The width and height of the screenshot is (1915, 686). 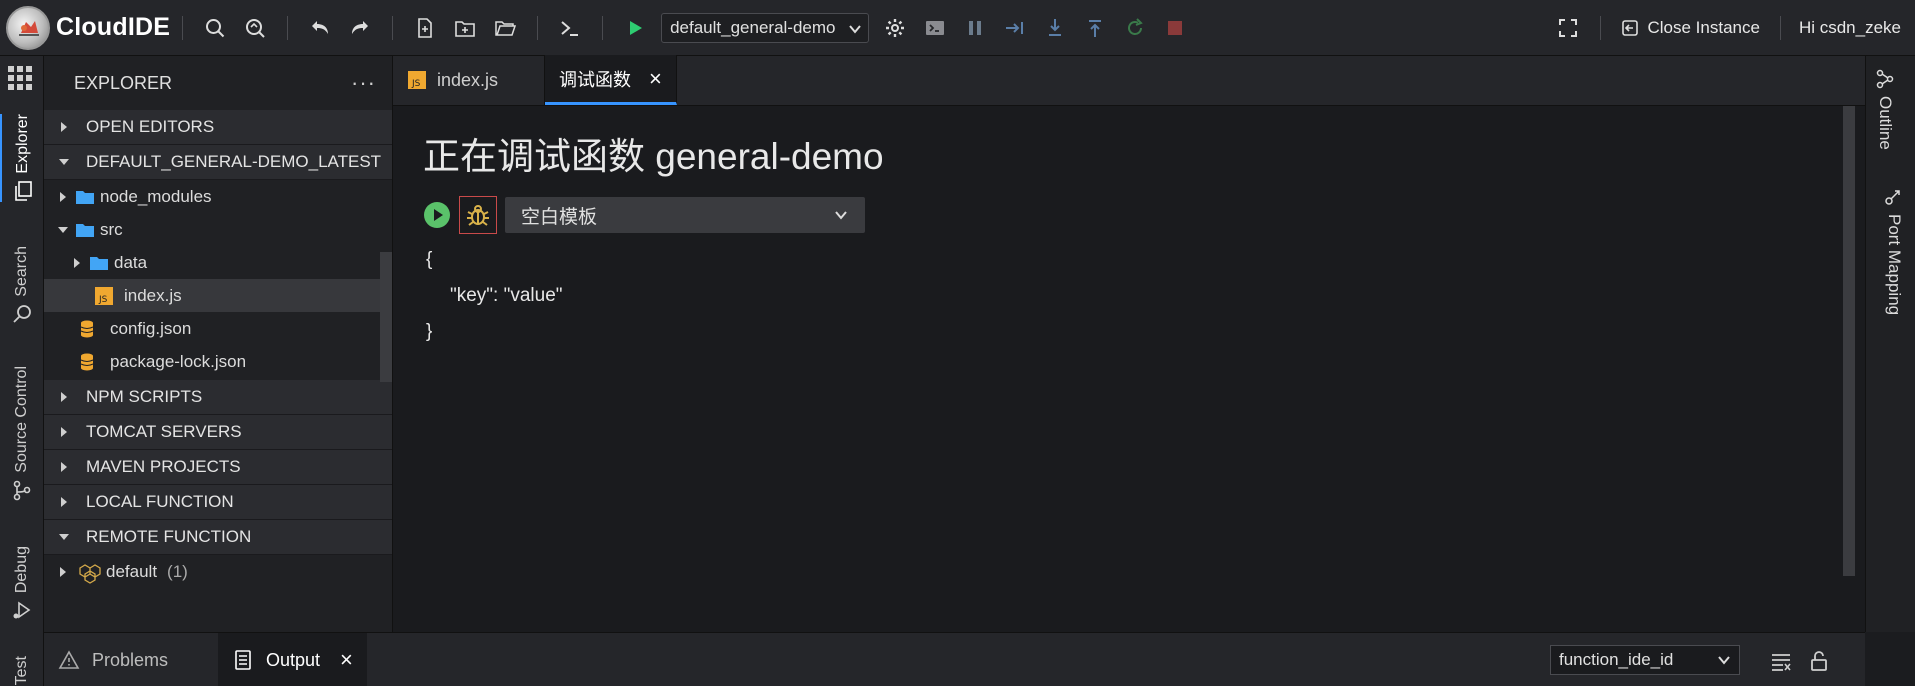 What do you see at coordinates (234, 161) in the screenshot?
I see `section-project-label: DEFAULT_GENERAL-DEMO_LATEST` at bounding box center [234, 161].